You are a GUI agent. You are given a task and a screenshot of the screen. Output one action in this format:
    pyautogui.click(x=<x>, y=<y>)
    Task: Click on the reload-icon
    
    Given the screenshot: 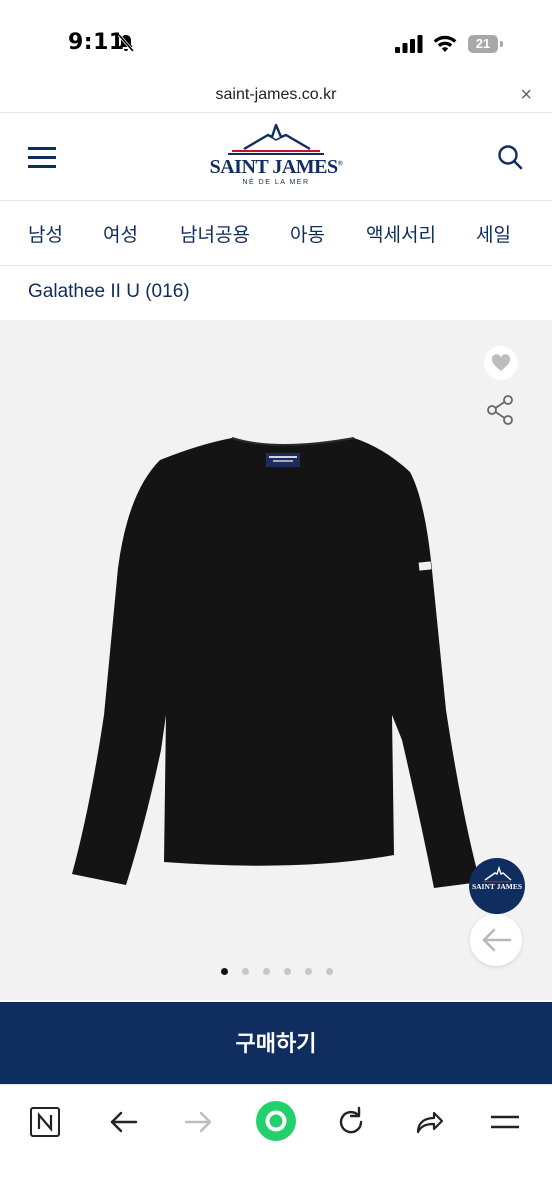 What is the action you would take?
    pyautogui.click(x=351, y=1122)
    